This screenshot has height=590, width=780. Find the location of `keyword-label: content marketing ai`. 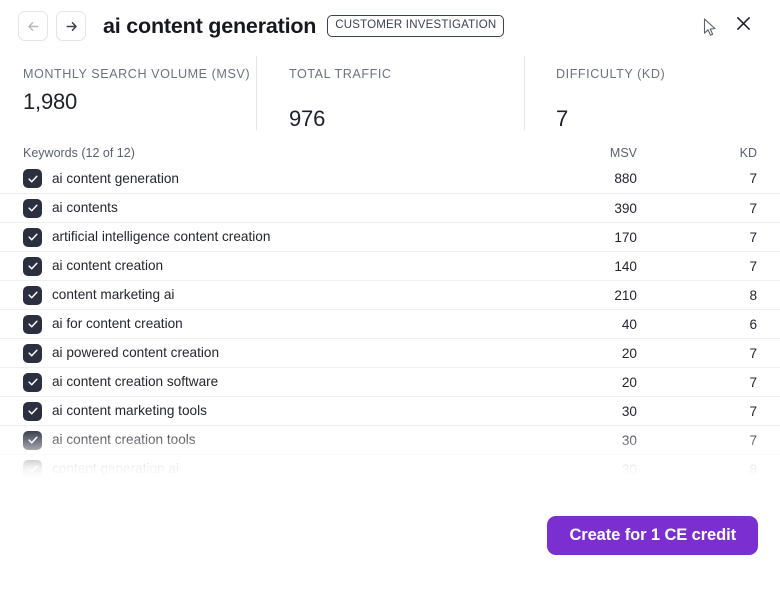

keyword-label: content marketing ai is located at coordinates (113, 295).